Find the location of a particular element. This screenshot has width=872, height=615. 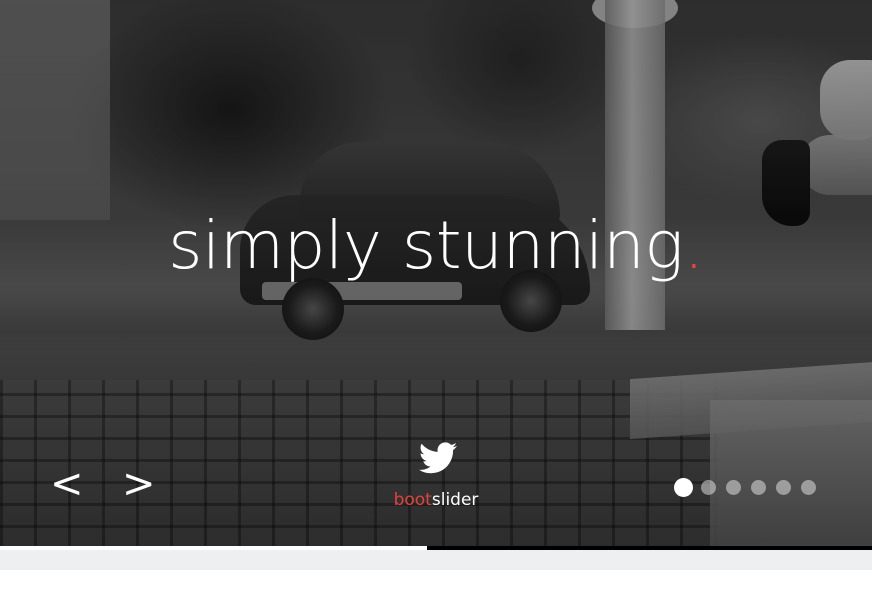

slide-headline: simply stunning. is located at coordinates (436, 246).